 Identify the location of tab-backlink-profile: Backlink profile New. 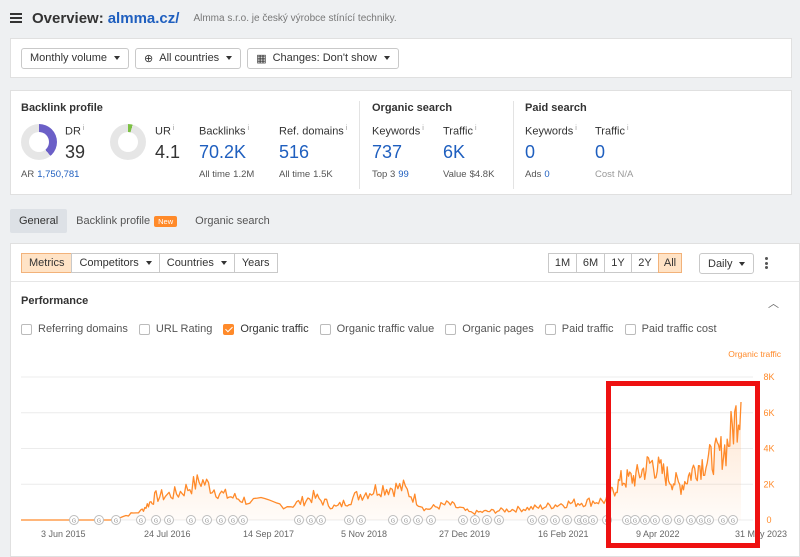
(126, 221).